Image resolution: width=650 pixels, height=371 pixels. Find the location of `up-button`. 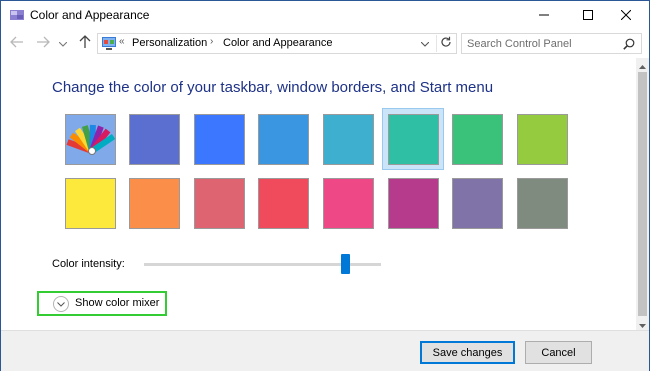

up-button is located at coordinates (85, 43).